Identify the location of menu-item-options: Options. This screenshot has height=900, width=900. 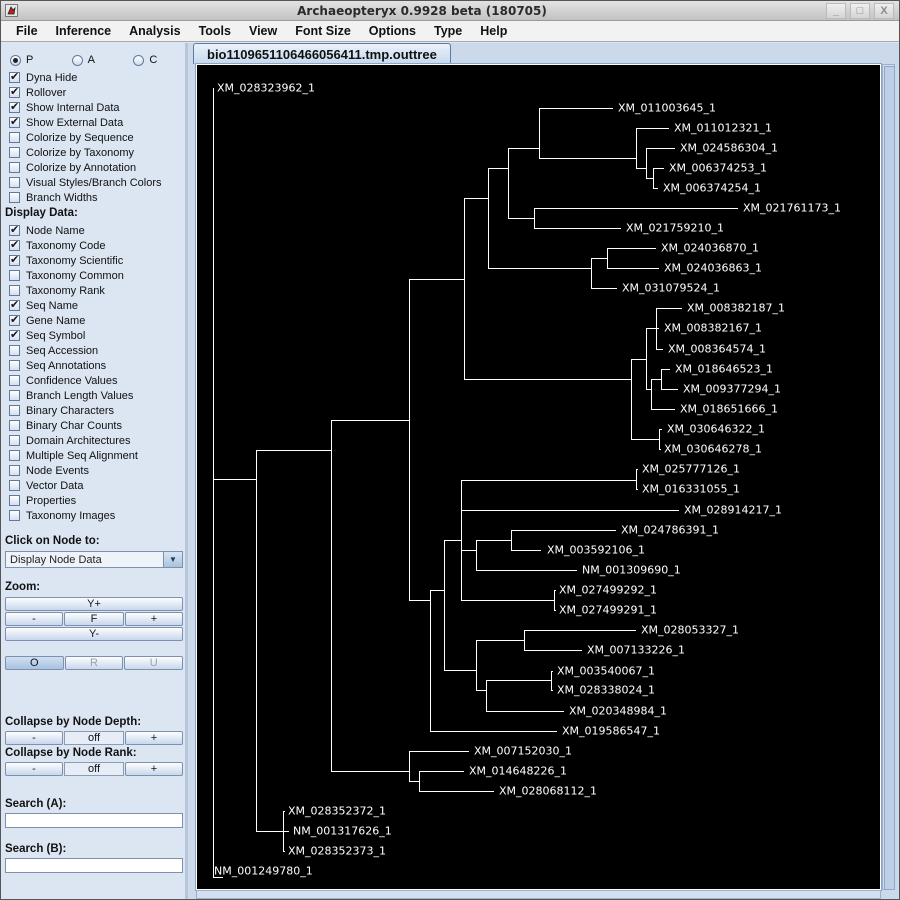
(392, 31).